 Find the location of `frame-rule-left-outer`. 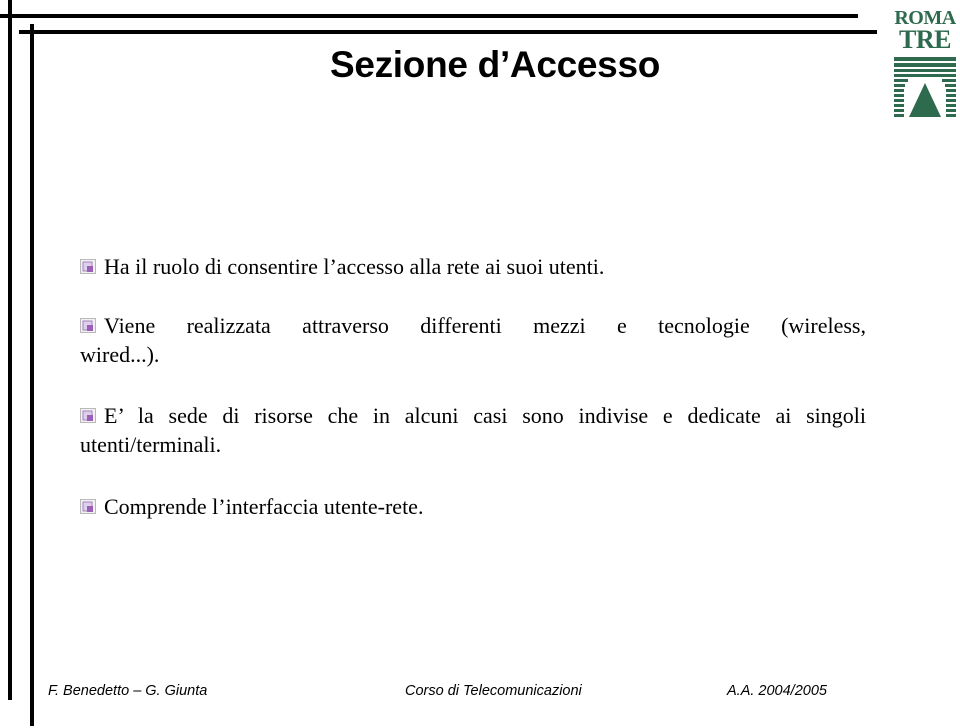

frame-rule-left-outer is located at coordinates (10, 350).